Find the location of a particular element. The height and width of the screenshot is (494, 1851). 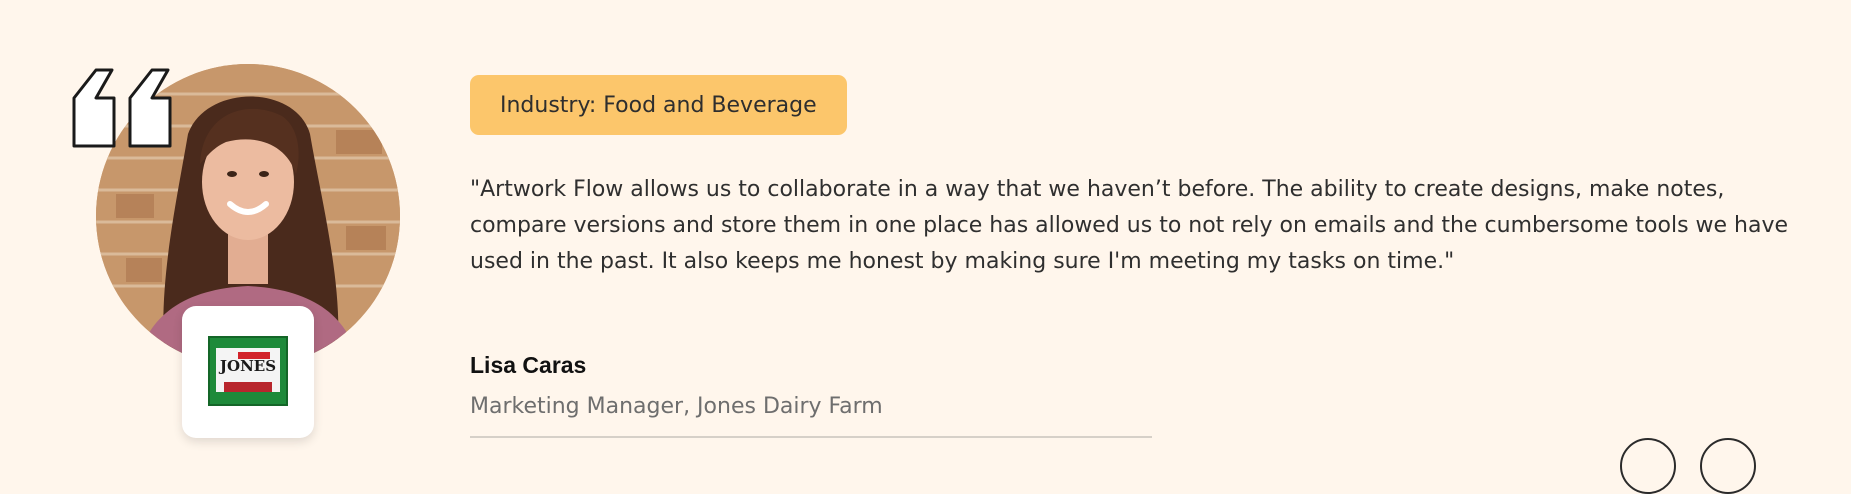

author-name: Lisa Caras is located at coordinates (528, 365).